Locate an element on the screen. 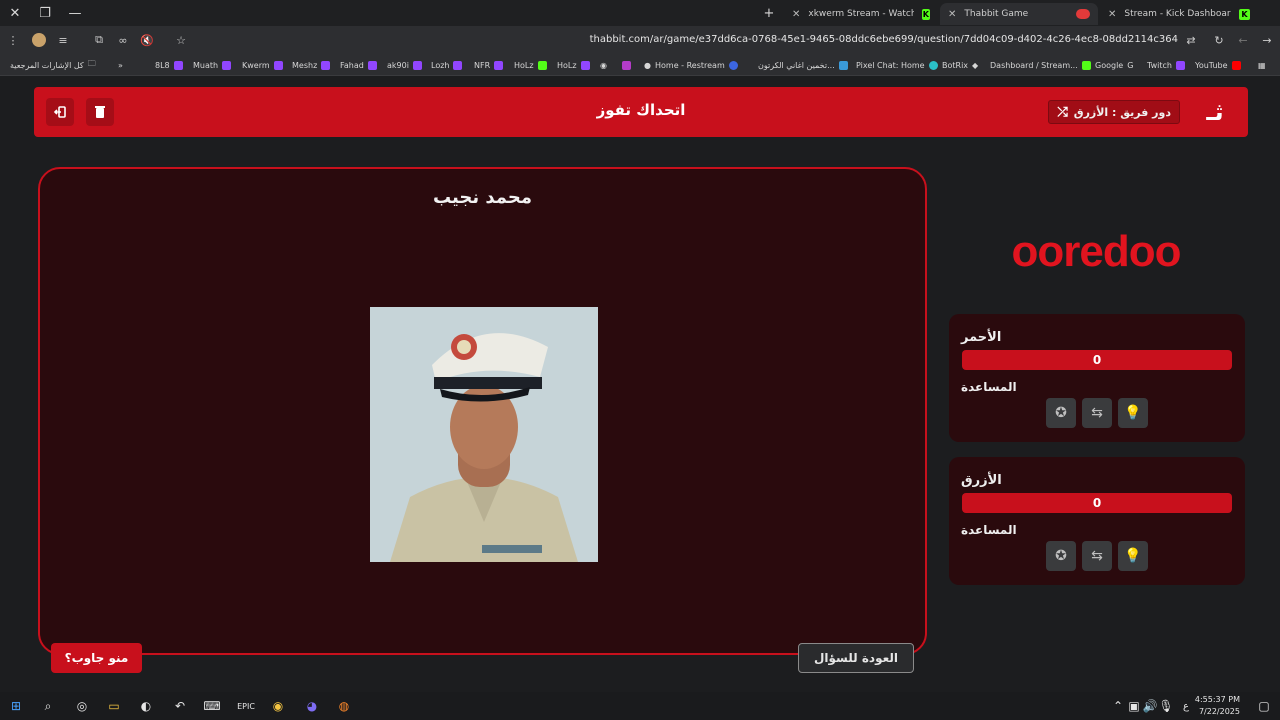 The height and width of the screenshot is (720, 1280). lightbulb-icon: 💡 is located at coordinates (1133, 556).